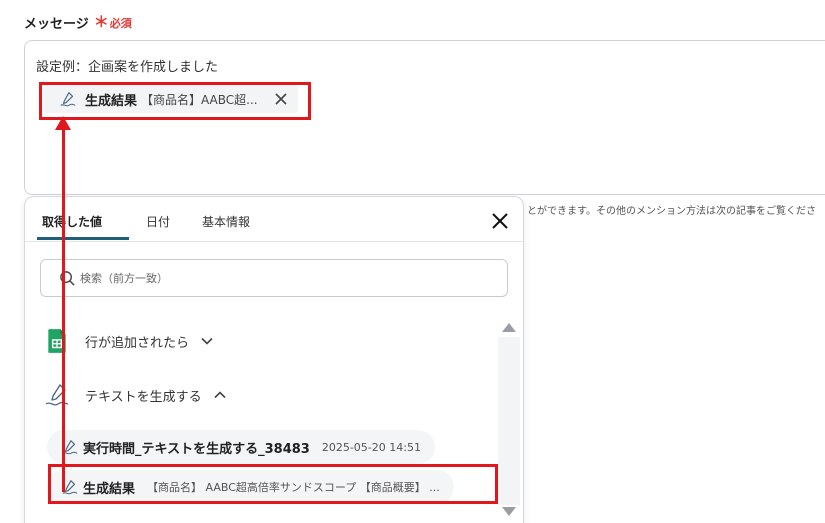  I want to click on item-label: 実行時間_テキストを生成する_38483, so click(196, 449).